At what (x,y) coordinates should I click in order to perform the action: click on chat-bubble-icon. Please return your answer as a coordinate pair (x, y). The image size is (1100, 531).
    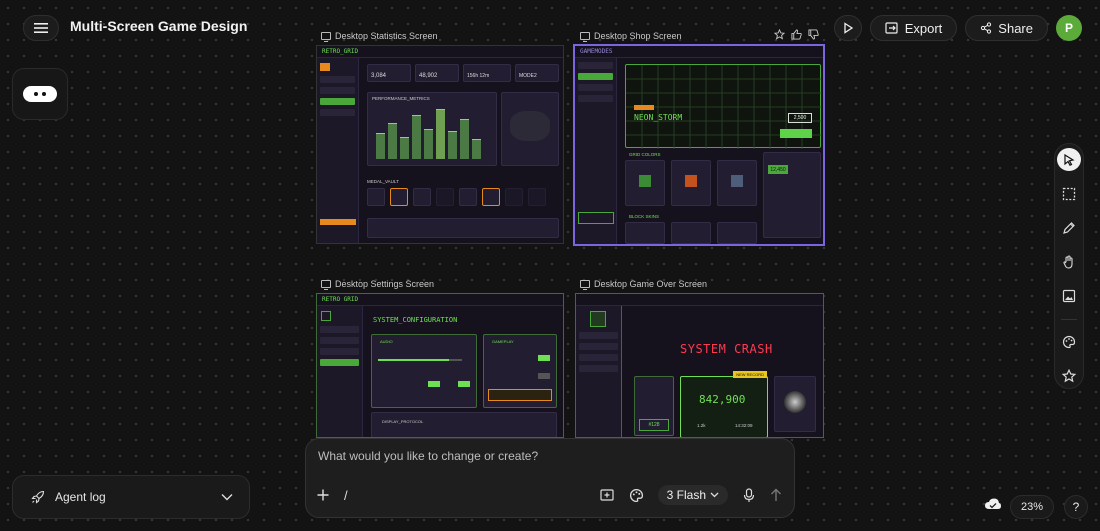
    Looking at the image, I should click on (40, 94).